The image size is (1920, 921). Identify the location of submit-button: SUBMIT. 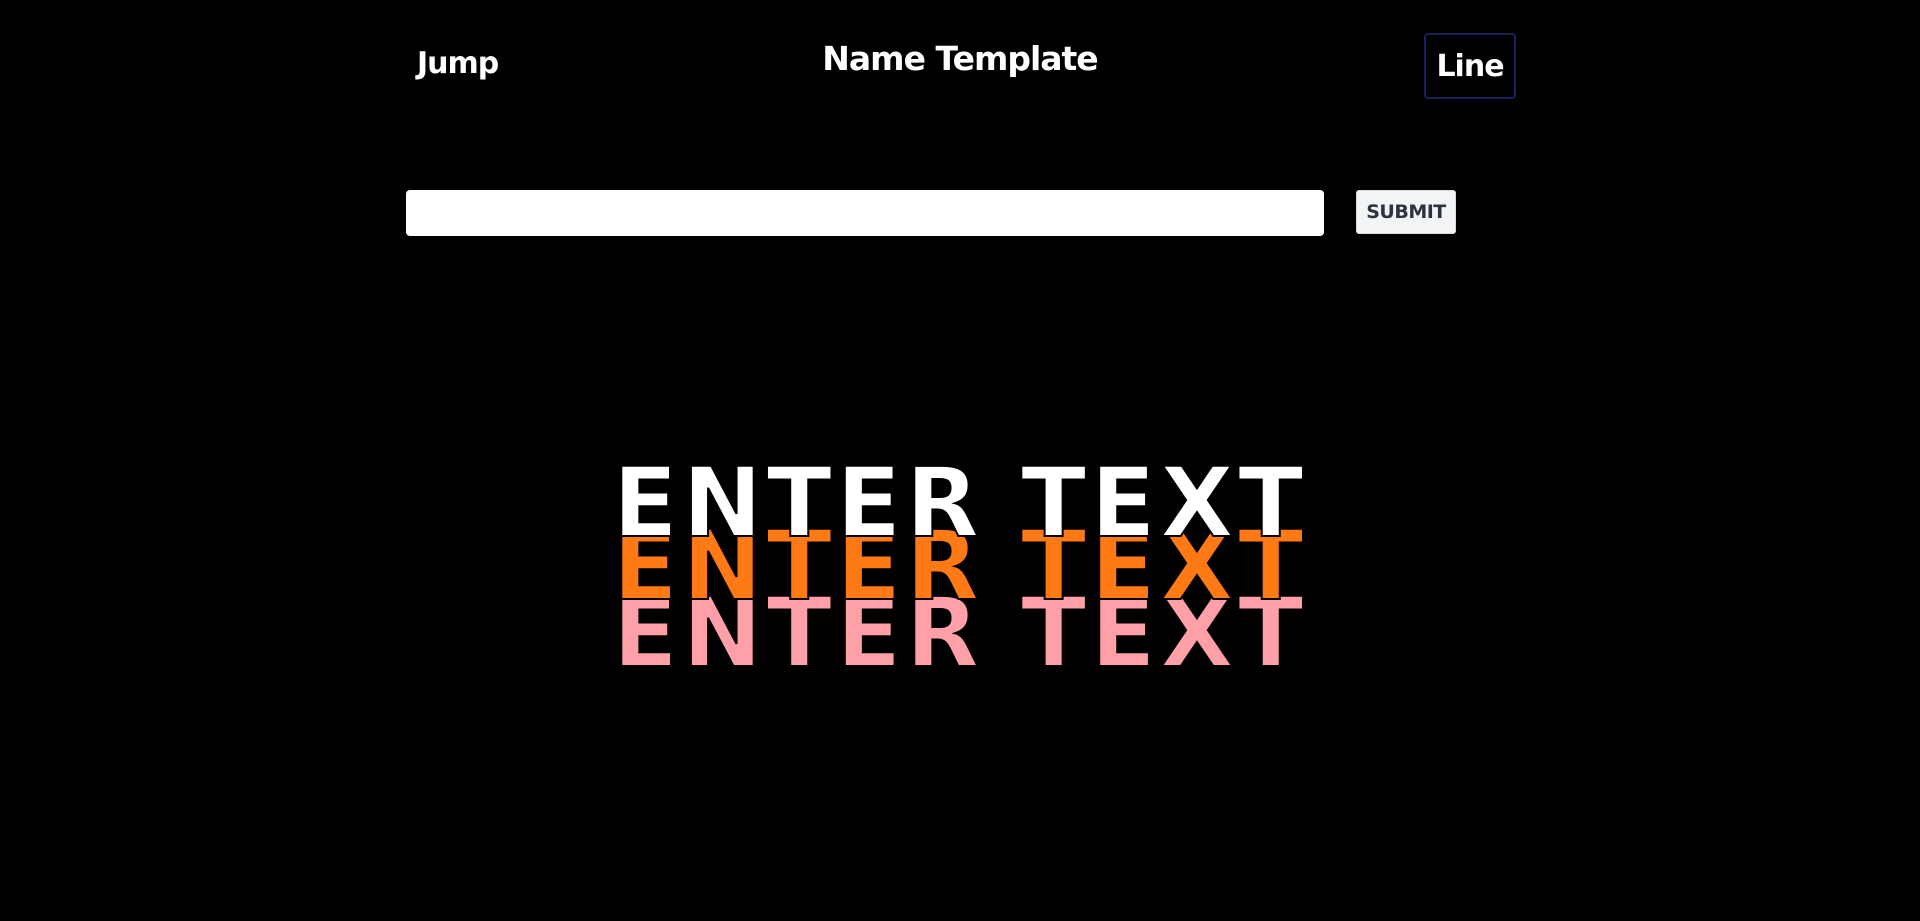
(1406, 212).